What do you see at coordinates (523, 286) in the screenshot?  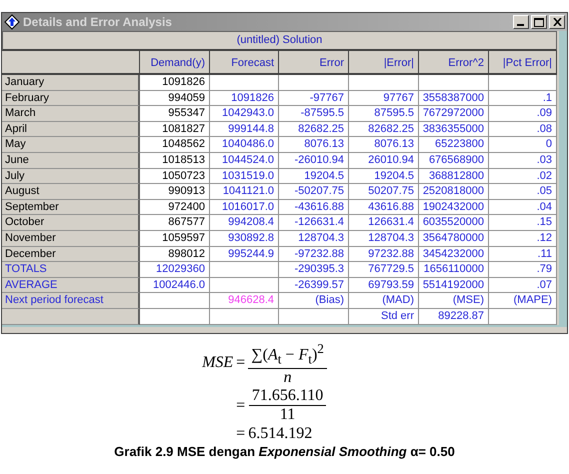 I see `table-cell: .07` at bounding box center [523, 286].